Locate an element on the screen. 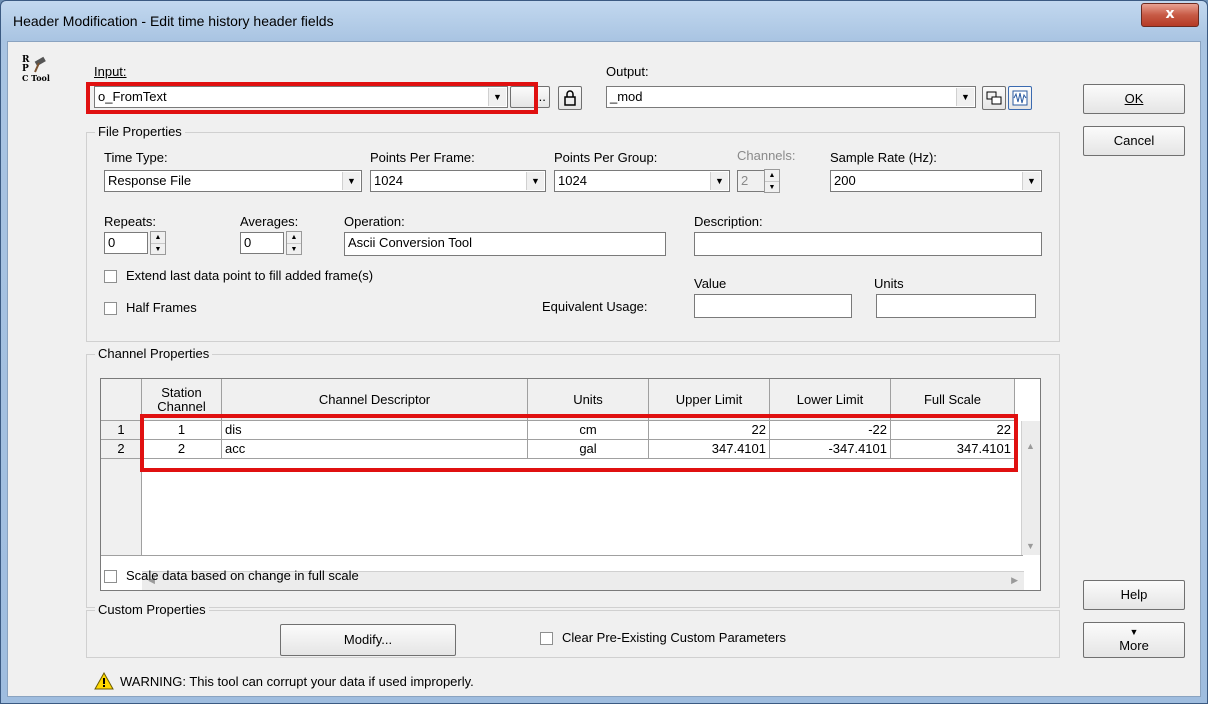  copy-windows-icon is located at coordinates (994, 98).